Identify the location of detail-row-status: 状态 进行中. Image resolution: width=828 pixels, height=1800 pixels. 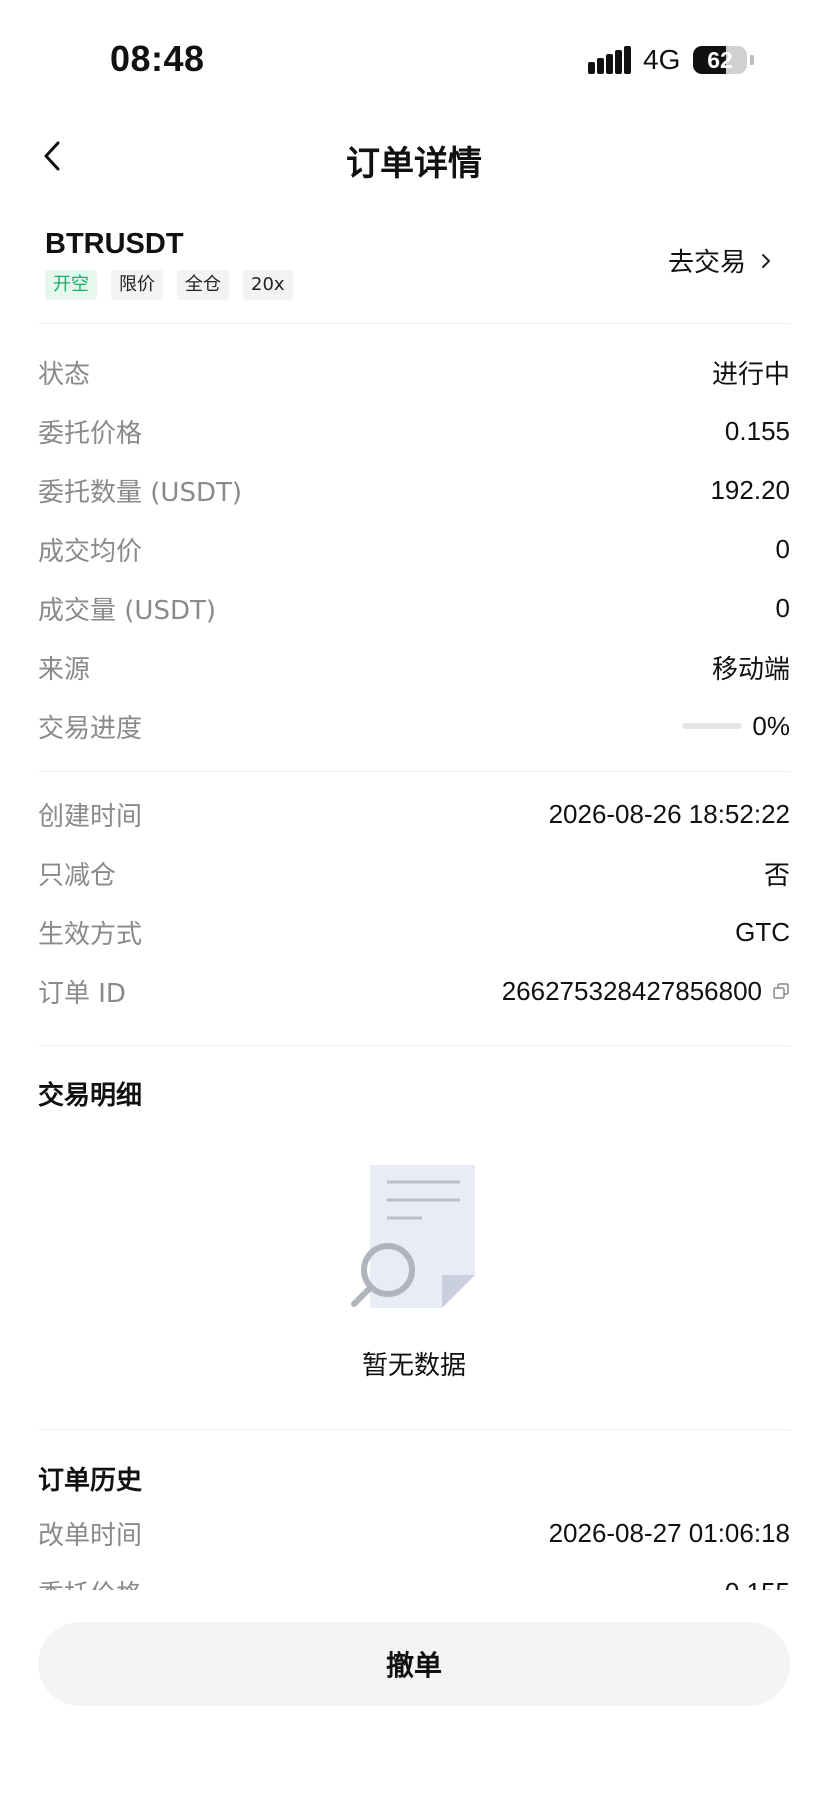
(414, 372).